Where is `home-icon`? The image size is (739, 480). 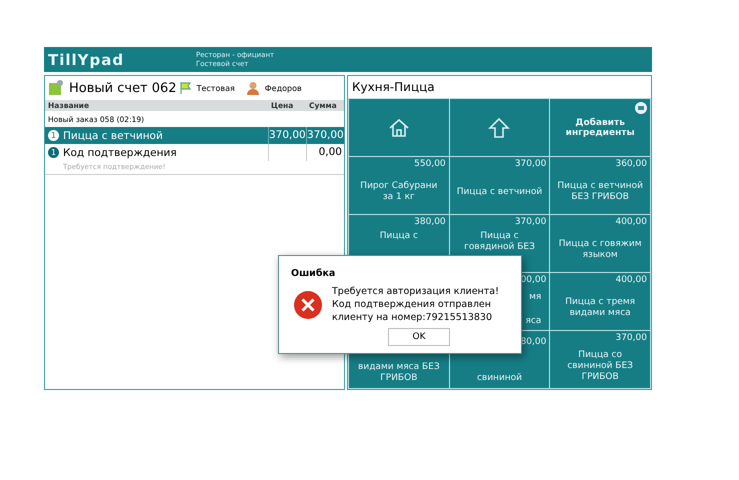
home-icon is located at coordinates (399, 127).